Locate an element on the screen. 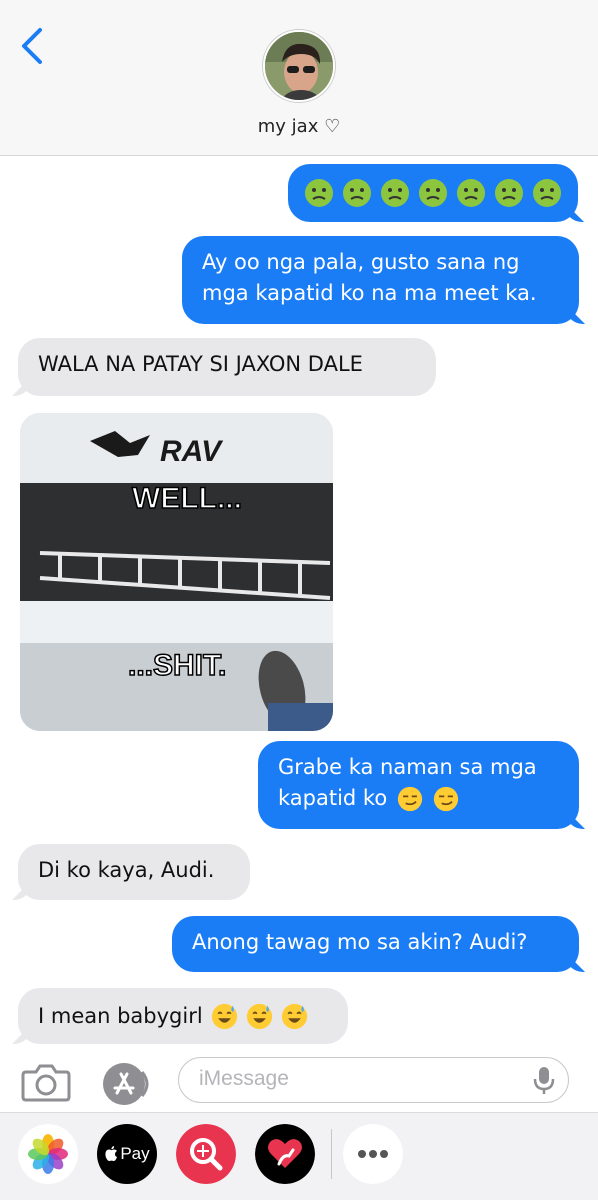  avatar-photo is located at coordinates (299, 66).